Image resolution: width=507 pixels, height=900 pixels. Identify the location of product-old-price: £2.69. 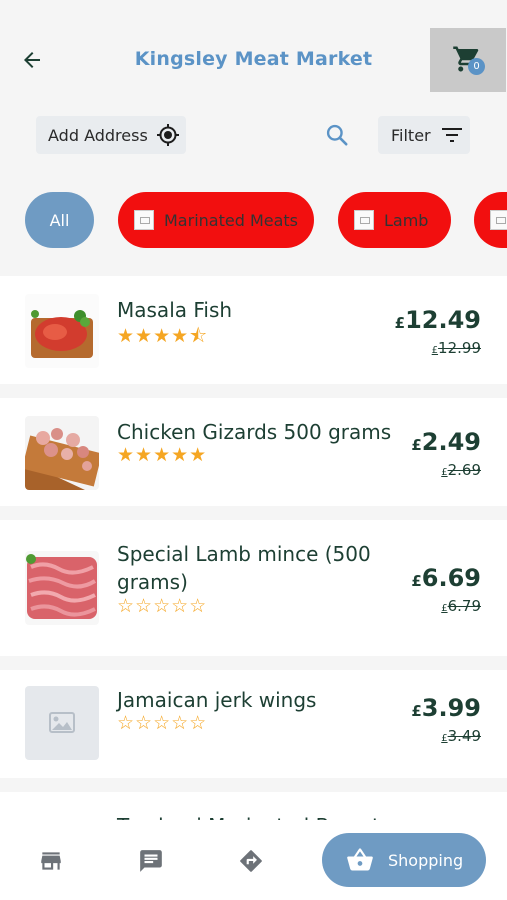
(461, 470).